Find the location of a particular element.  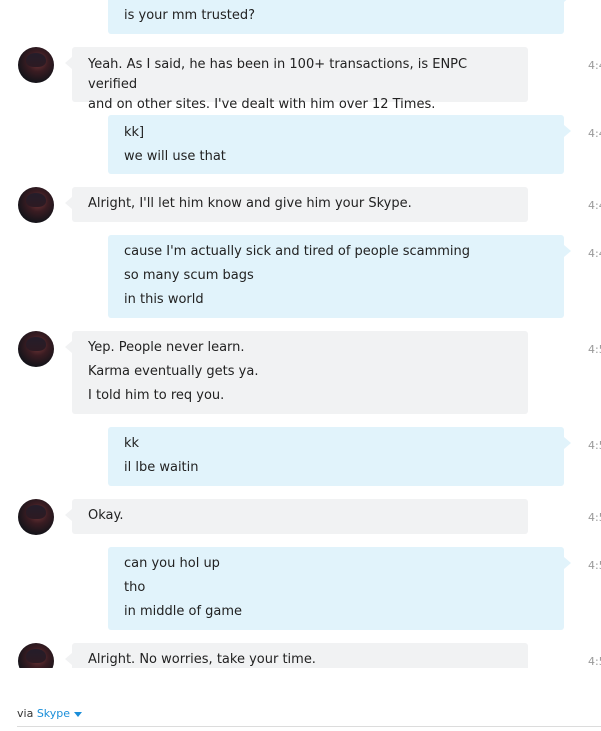

divider is located at coordinates (309, 726).